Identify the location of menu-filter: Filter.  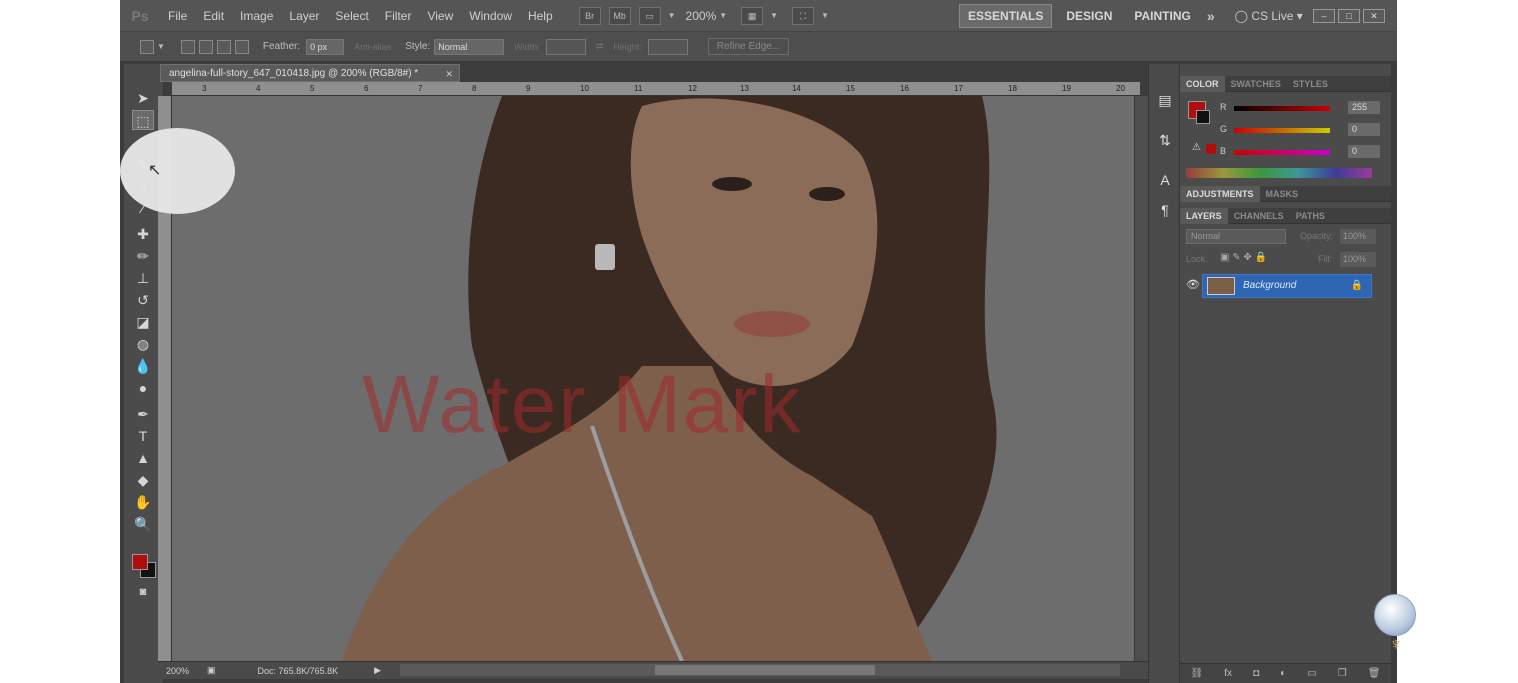
(398, 16).